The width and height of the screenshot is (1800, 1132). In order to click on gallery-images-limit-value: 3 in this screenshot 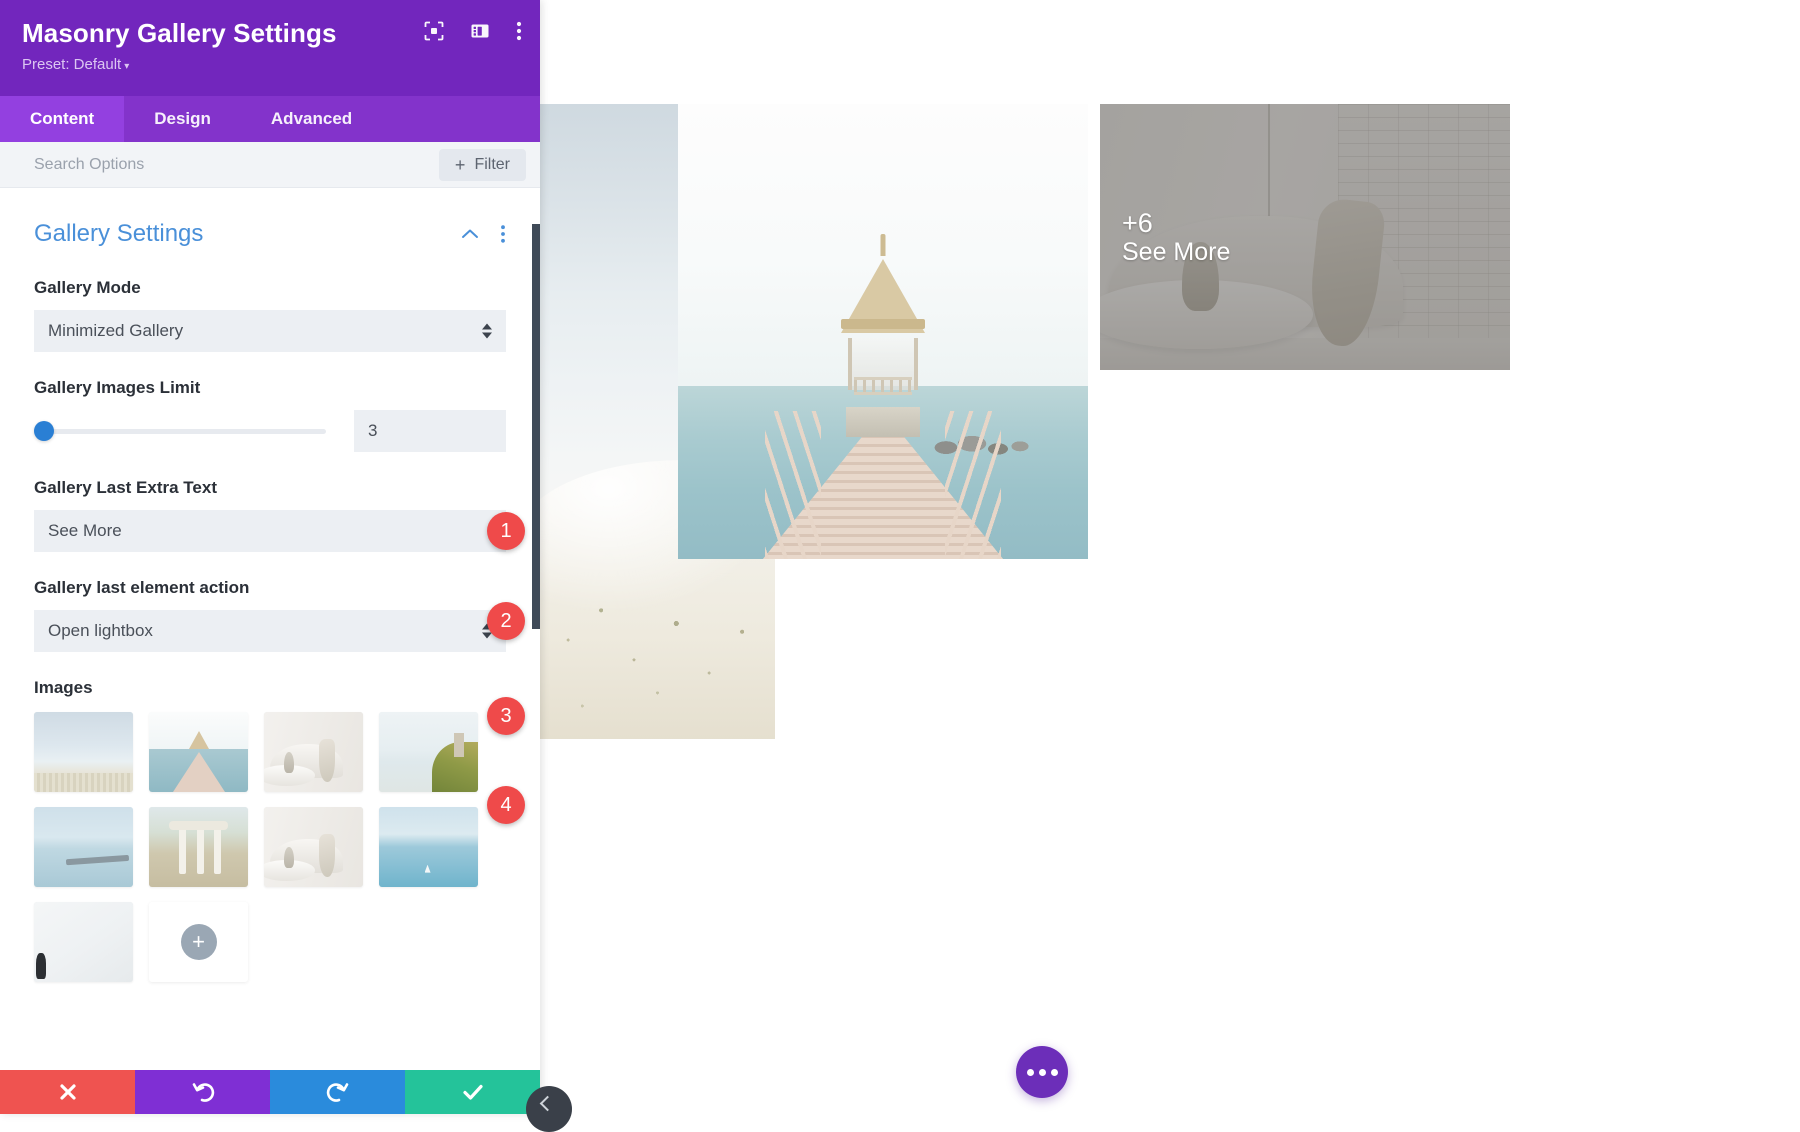, I will do `click(372, 431)`.